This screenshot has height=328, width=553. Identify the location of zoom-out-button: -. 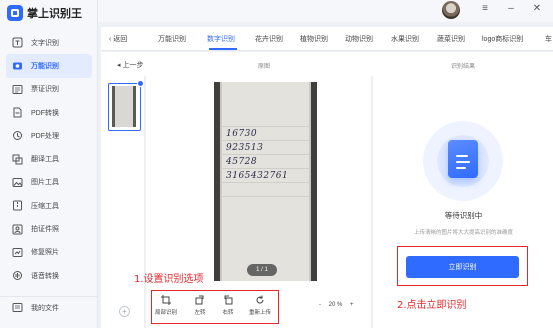
(320, 305).